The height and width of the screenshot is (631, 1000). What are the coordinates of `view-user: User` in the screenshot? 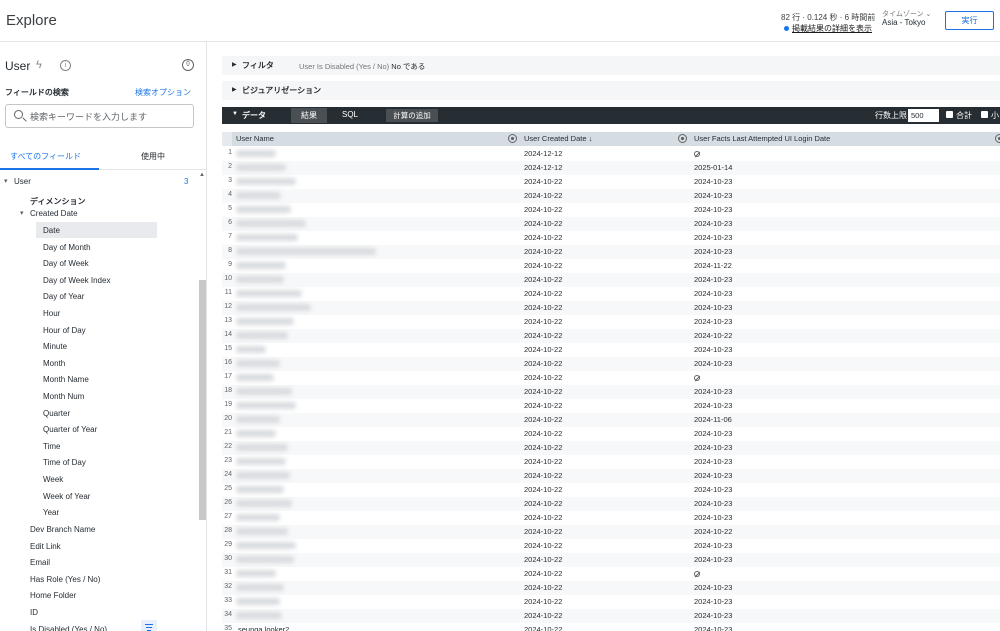 It's located at (17, 181).